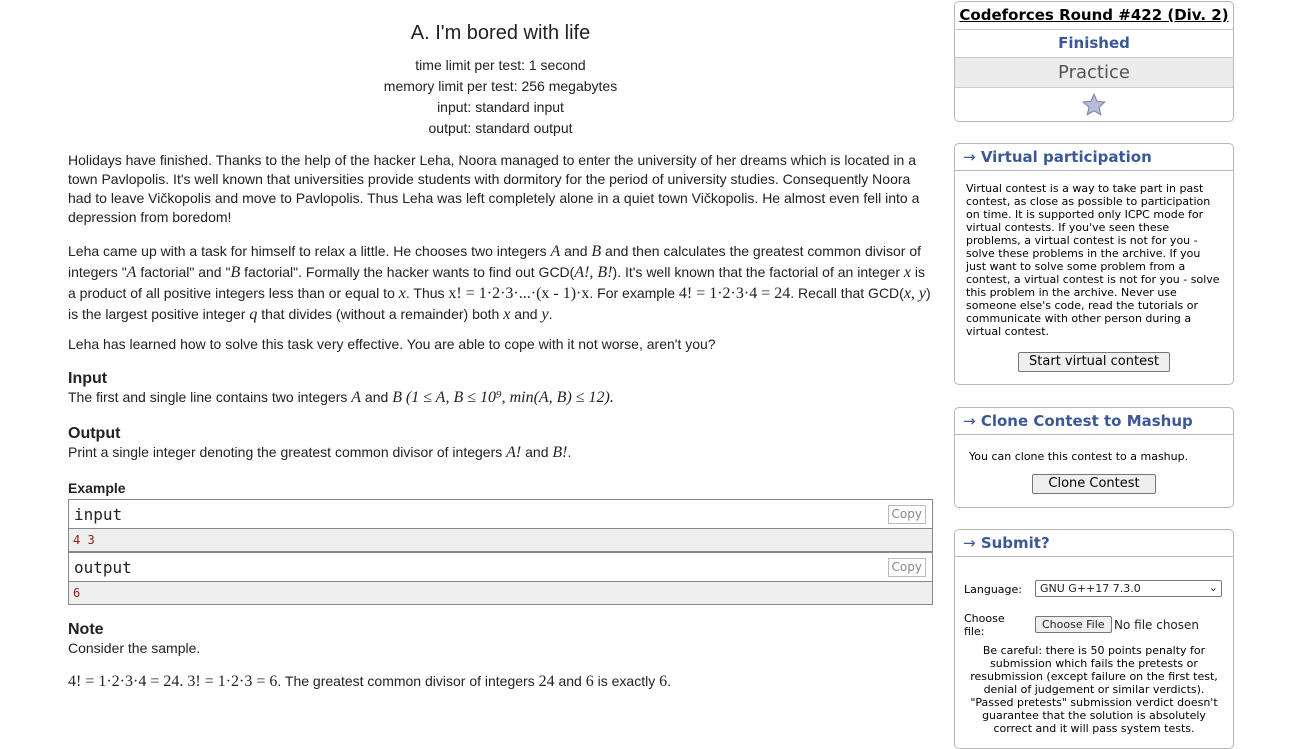  What do you see at coordinates (97, 488) in the screenshot?
I see `example-title: Example` at bounding box center [97, 488].